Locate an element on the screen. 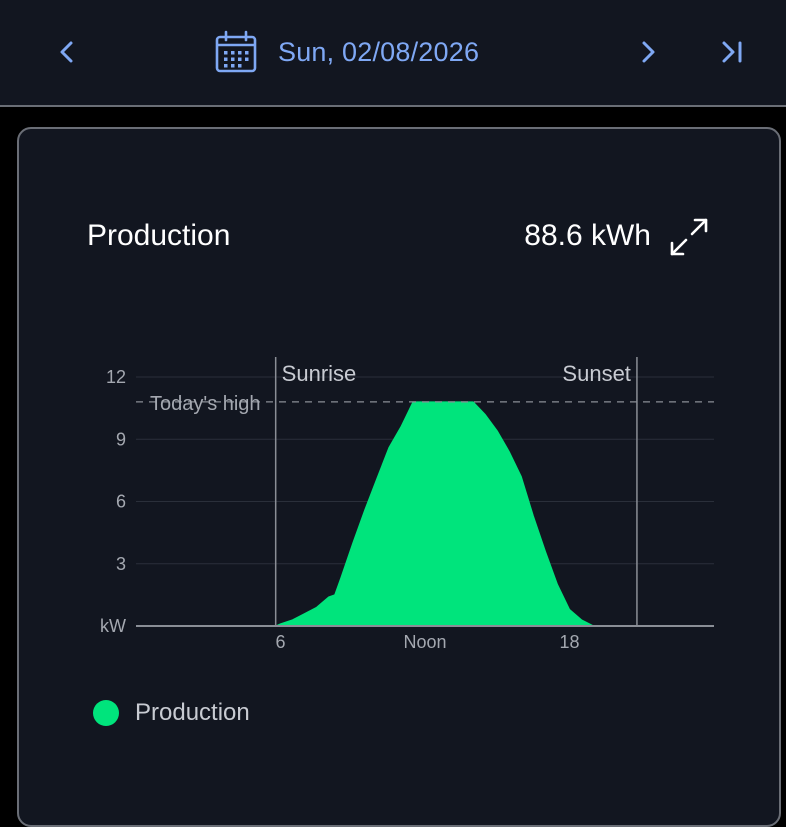 This screenshot has width=786, height=827. skip-to-end-icon is located at coordinates (732, 52).